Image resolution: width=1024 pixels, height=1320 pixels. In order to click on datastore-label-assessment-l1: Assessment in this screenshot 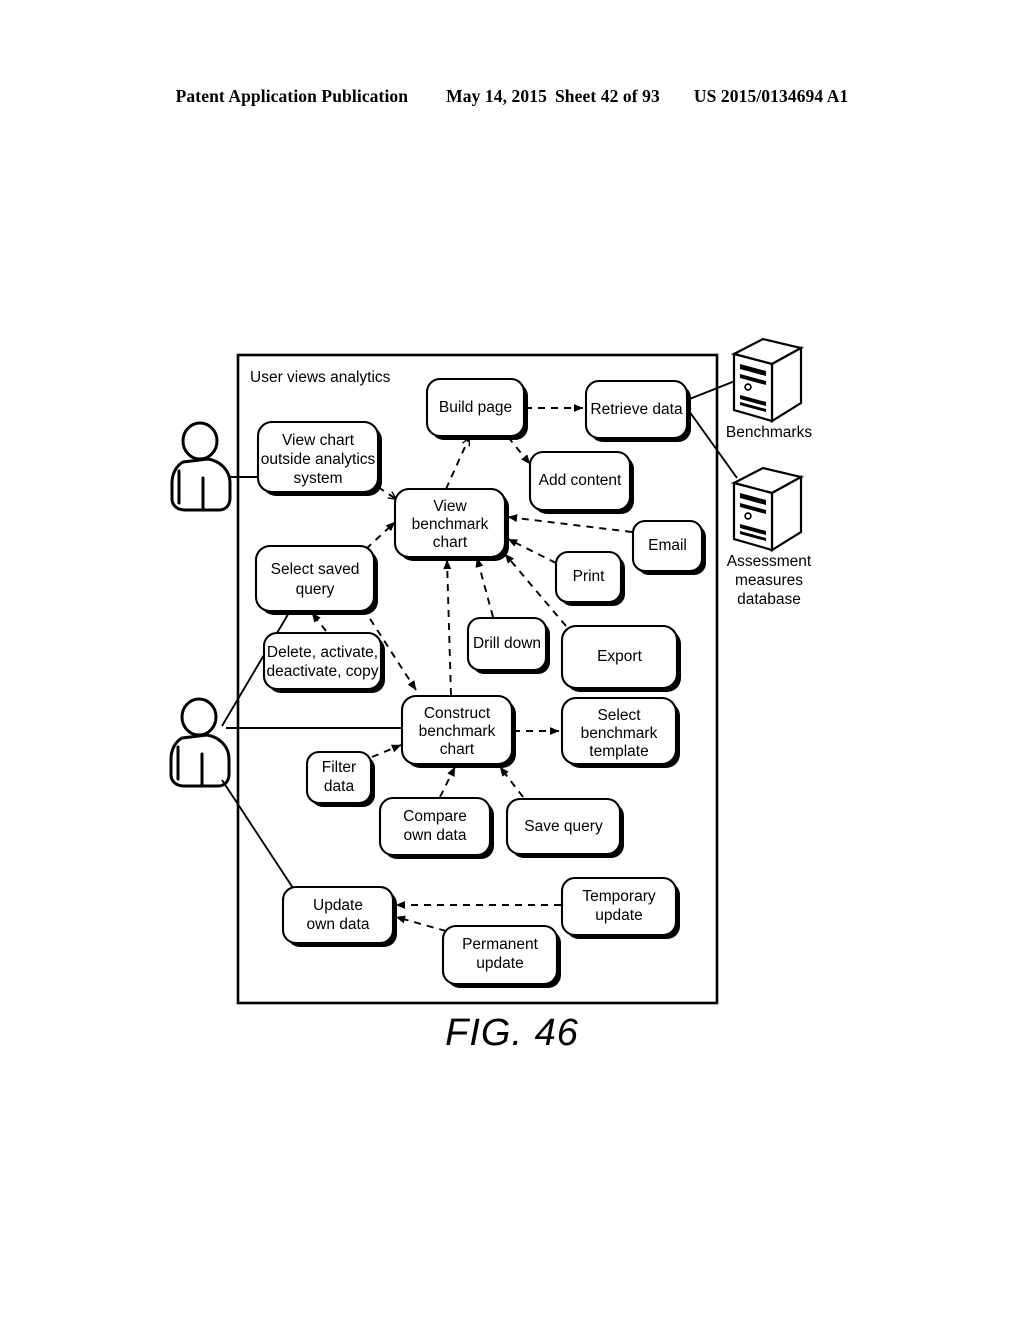, I will do `click(769, 561)`.